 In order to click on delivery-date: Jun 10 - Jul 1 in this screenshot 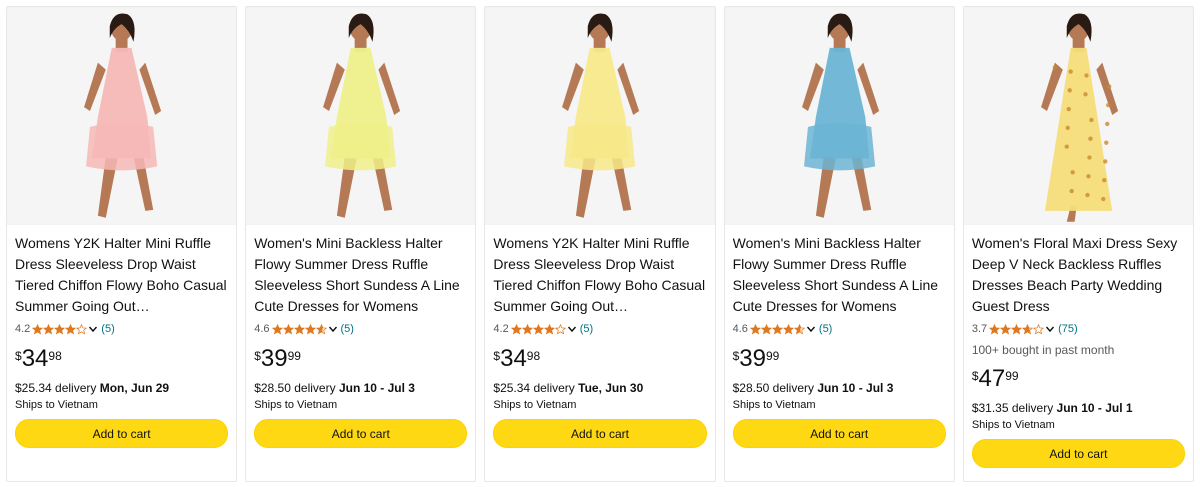, I will do `click(1094, 408)`.